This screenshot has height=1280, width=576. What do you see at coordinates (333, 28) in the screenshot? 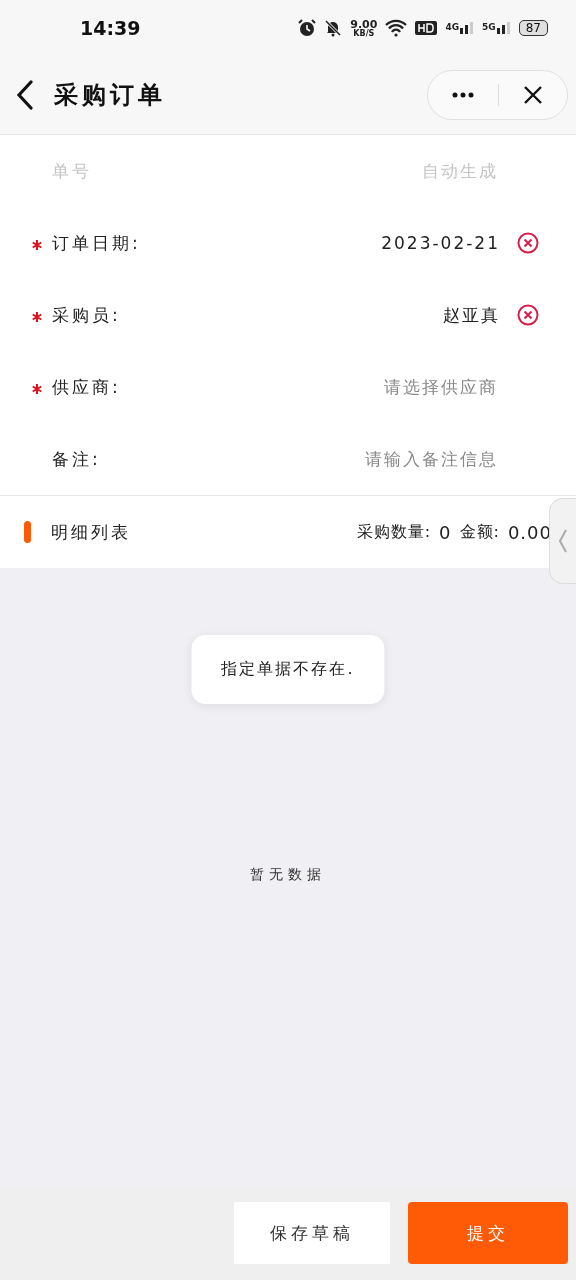
I see `bell-muted-icon` at bounding box center [333, 28].